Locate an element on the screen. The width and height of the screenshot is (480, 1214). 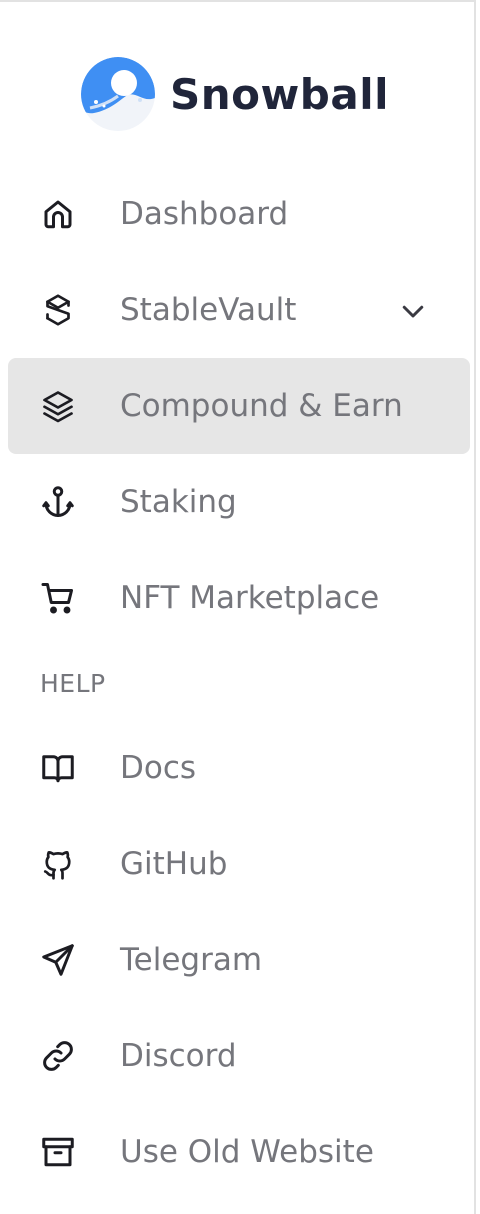
cart-icon is located at coordinates (58, 598).